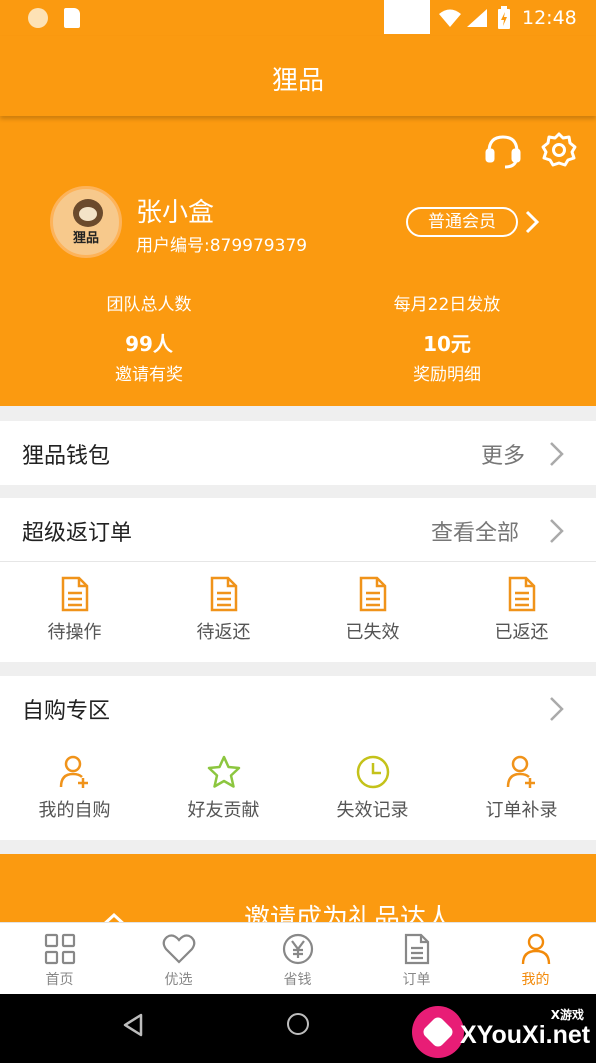 The image size is (596, 1063). What do you see at coordinates (72, 18) in the screenshot?
I see `sd-card-icon` at bounding box center [72, 18].